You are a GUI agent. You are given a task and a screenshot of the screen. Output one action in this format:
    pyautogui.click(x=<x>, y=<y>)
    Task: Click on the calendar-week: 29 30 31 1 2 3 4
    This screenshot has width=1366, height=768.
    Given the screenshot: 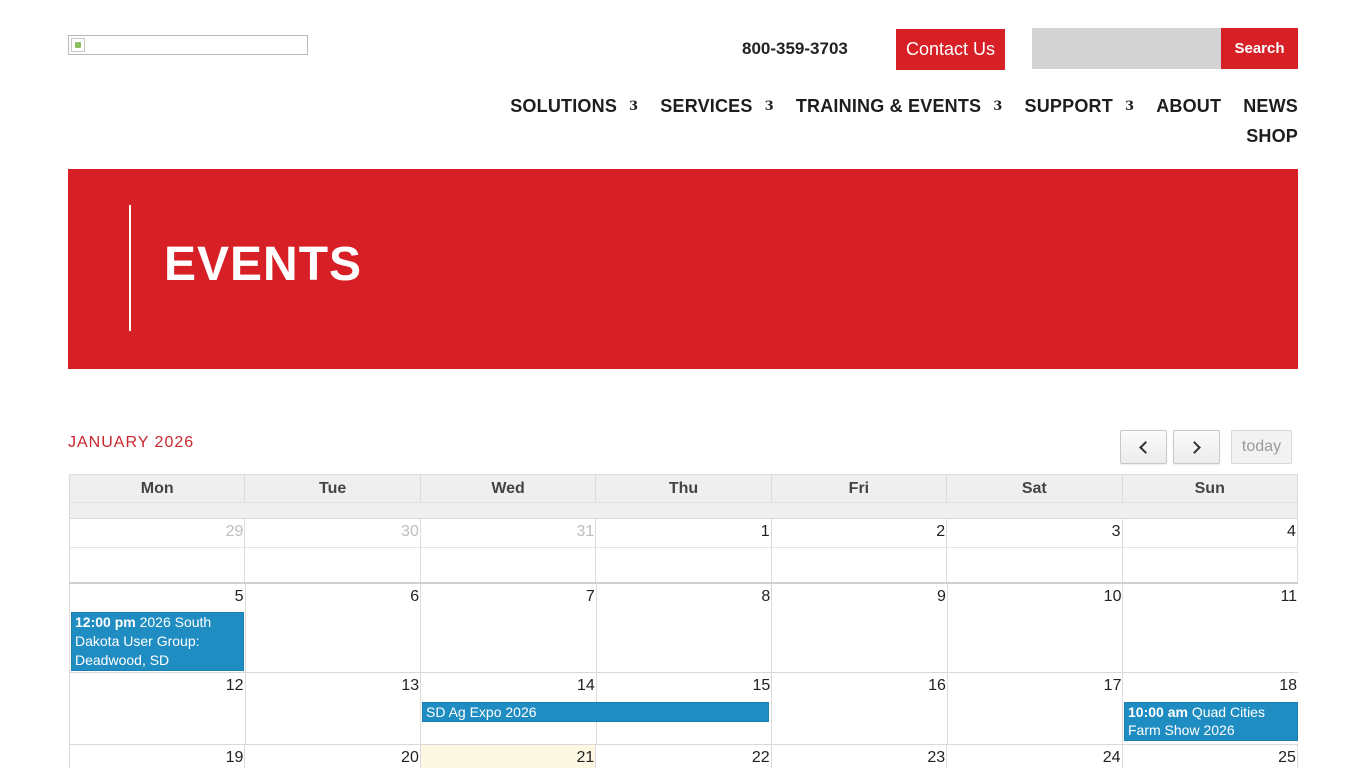 What is the action you would take?
    pyautogui.click(x=683, y=550)
    